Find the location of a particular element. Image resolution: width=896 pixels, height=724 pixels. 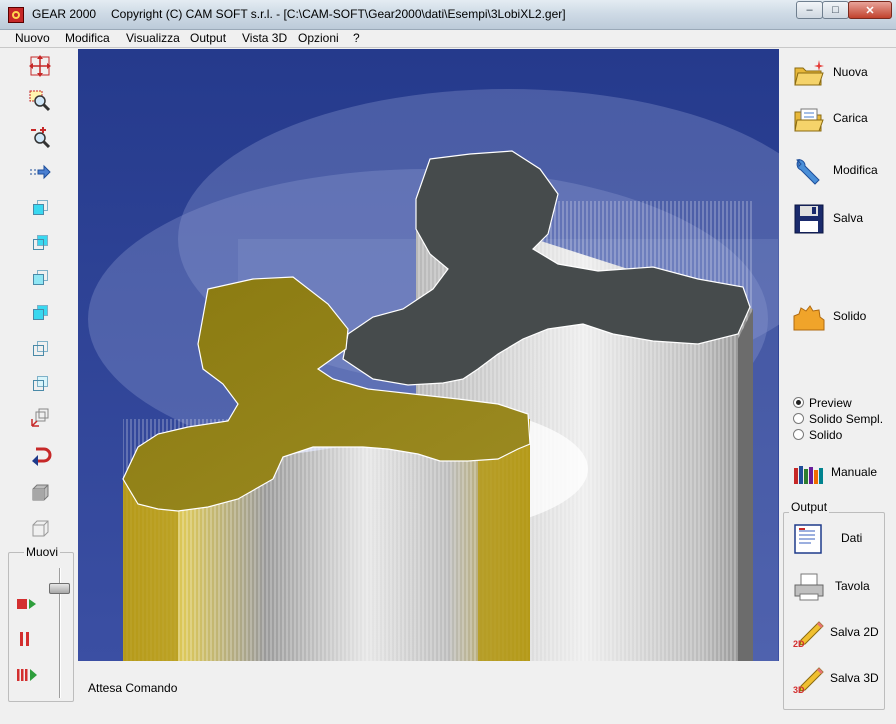

radio-solido-sempl-label: Solido Sempl. is located at coordinates (846, 419).